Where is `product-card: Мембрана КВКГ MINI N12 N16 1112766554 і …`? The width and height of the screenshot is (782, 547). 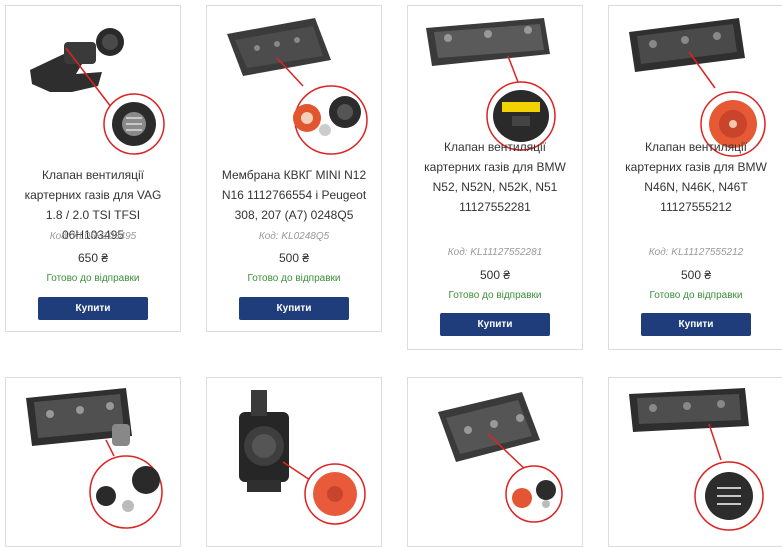 product-card: Мембрана КВКГ MINI N12 N16 1112766554 і … is located at coordinates (294, 168).